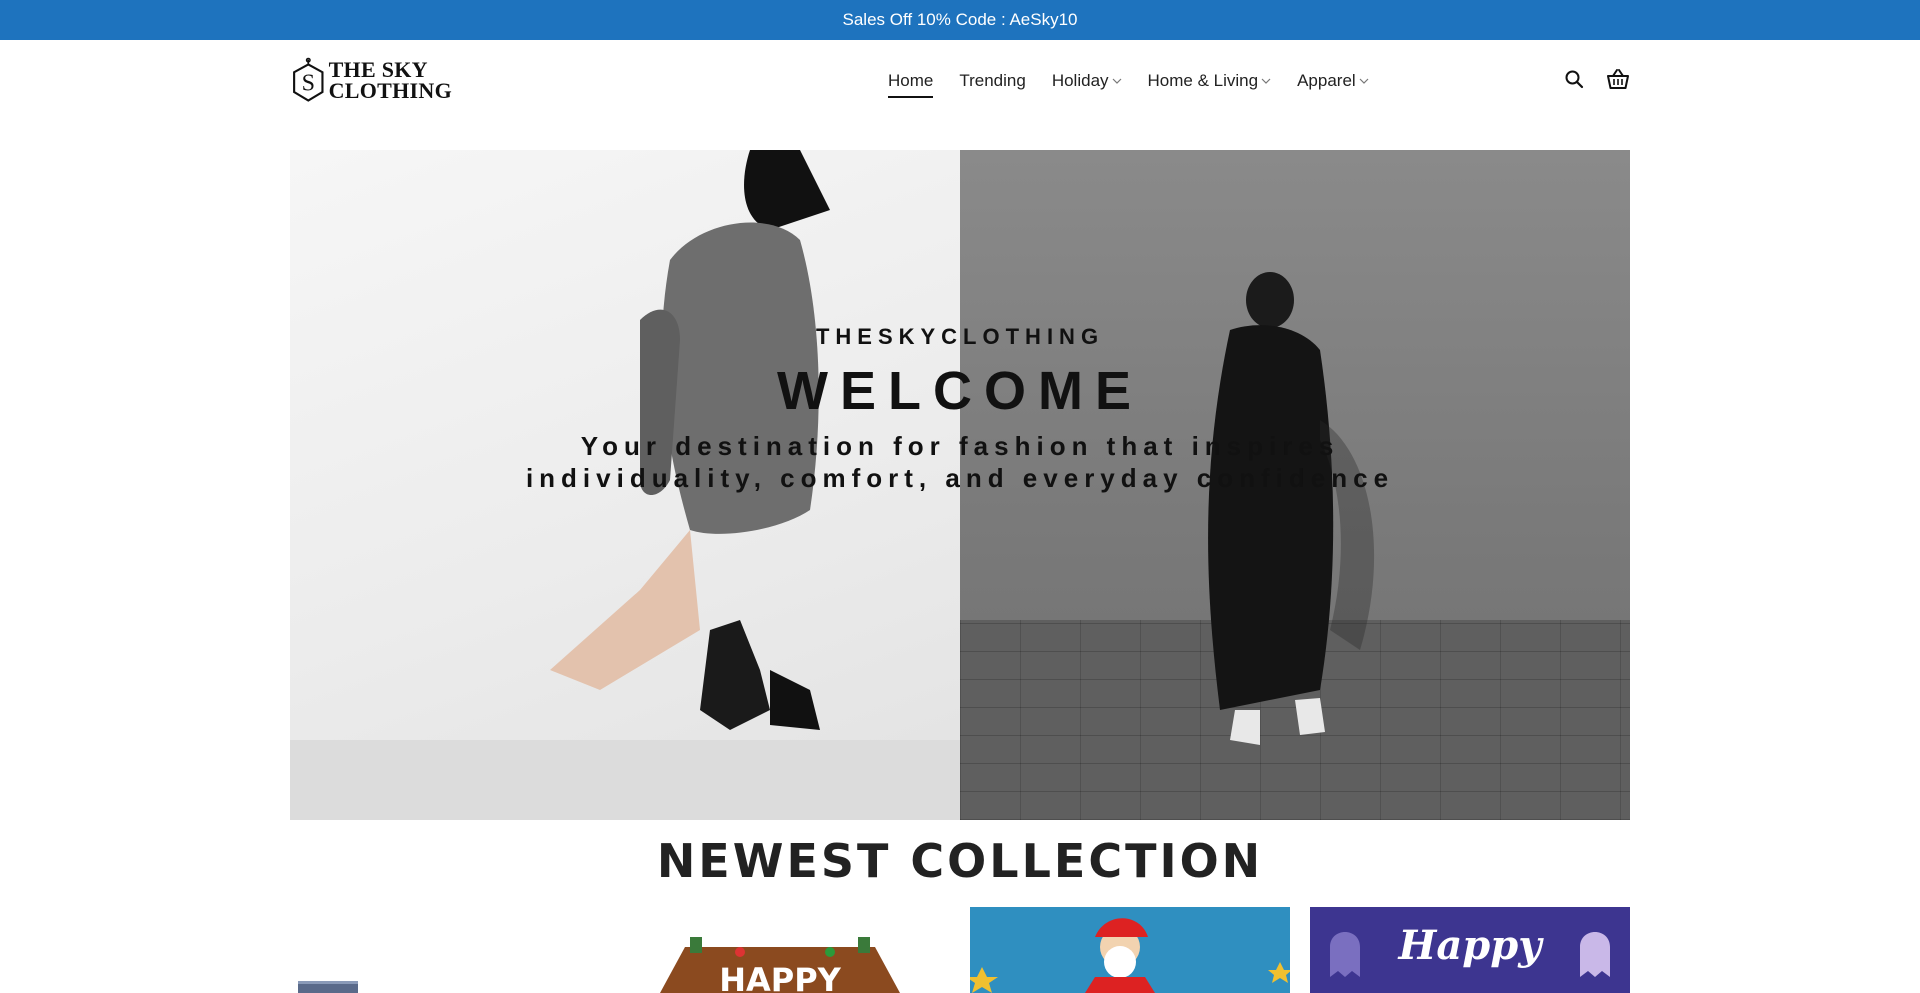 This screenshot has height=993, width=1920. I want to click on hero-title: WELCOME, so click(960, 391).